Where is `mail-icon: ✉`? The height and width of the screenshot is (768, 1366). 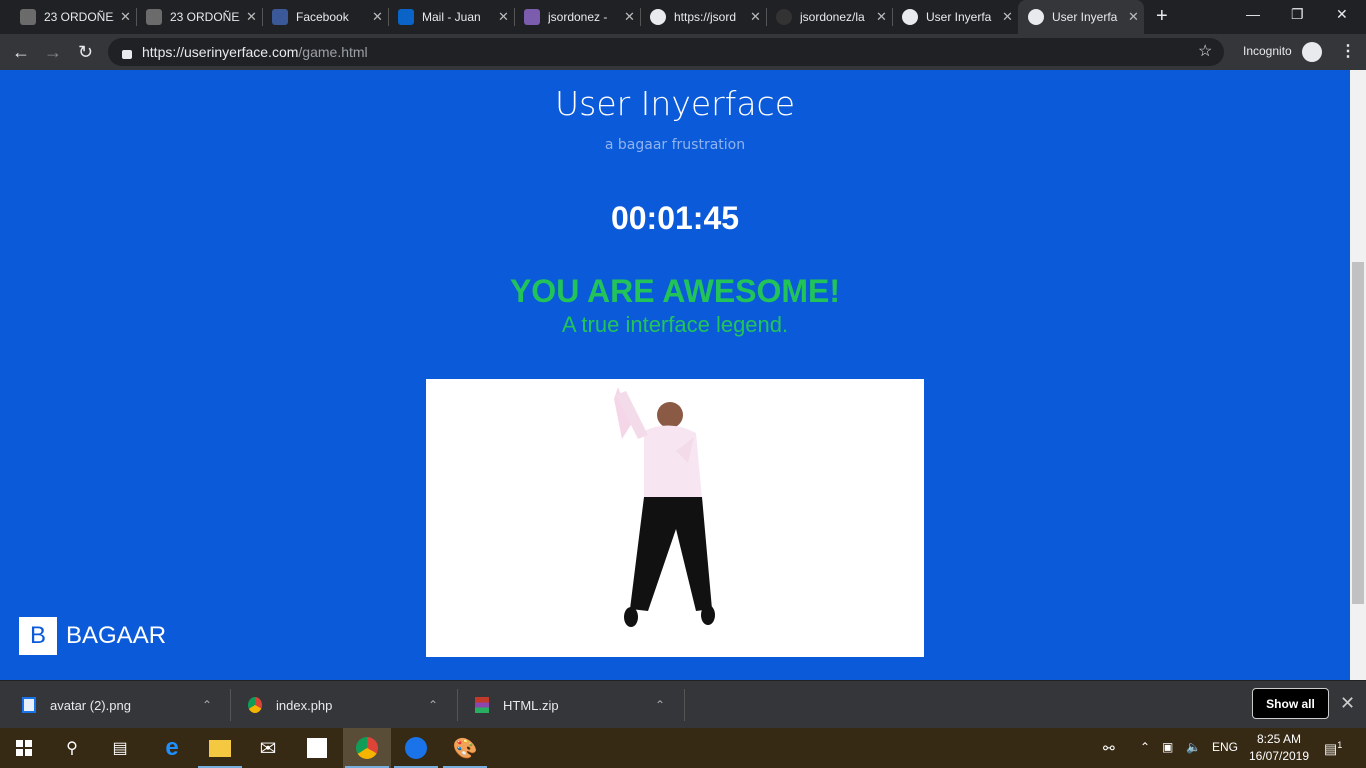
mail-icon: ✉ is located at coordinates (268, 748).